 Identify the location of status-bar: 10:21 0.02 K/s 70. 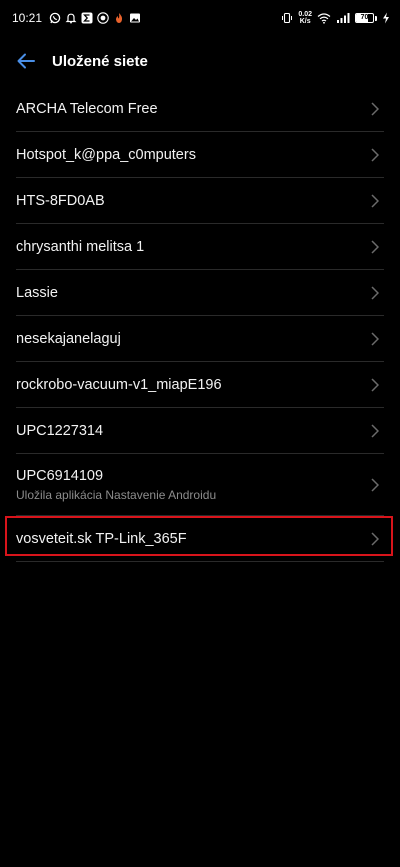
(200, 18).